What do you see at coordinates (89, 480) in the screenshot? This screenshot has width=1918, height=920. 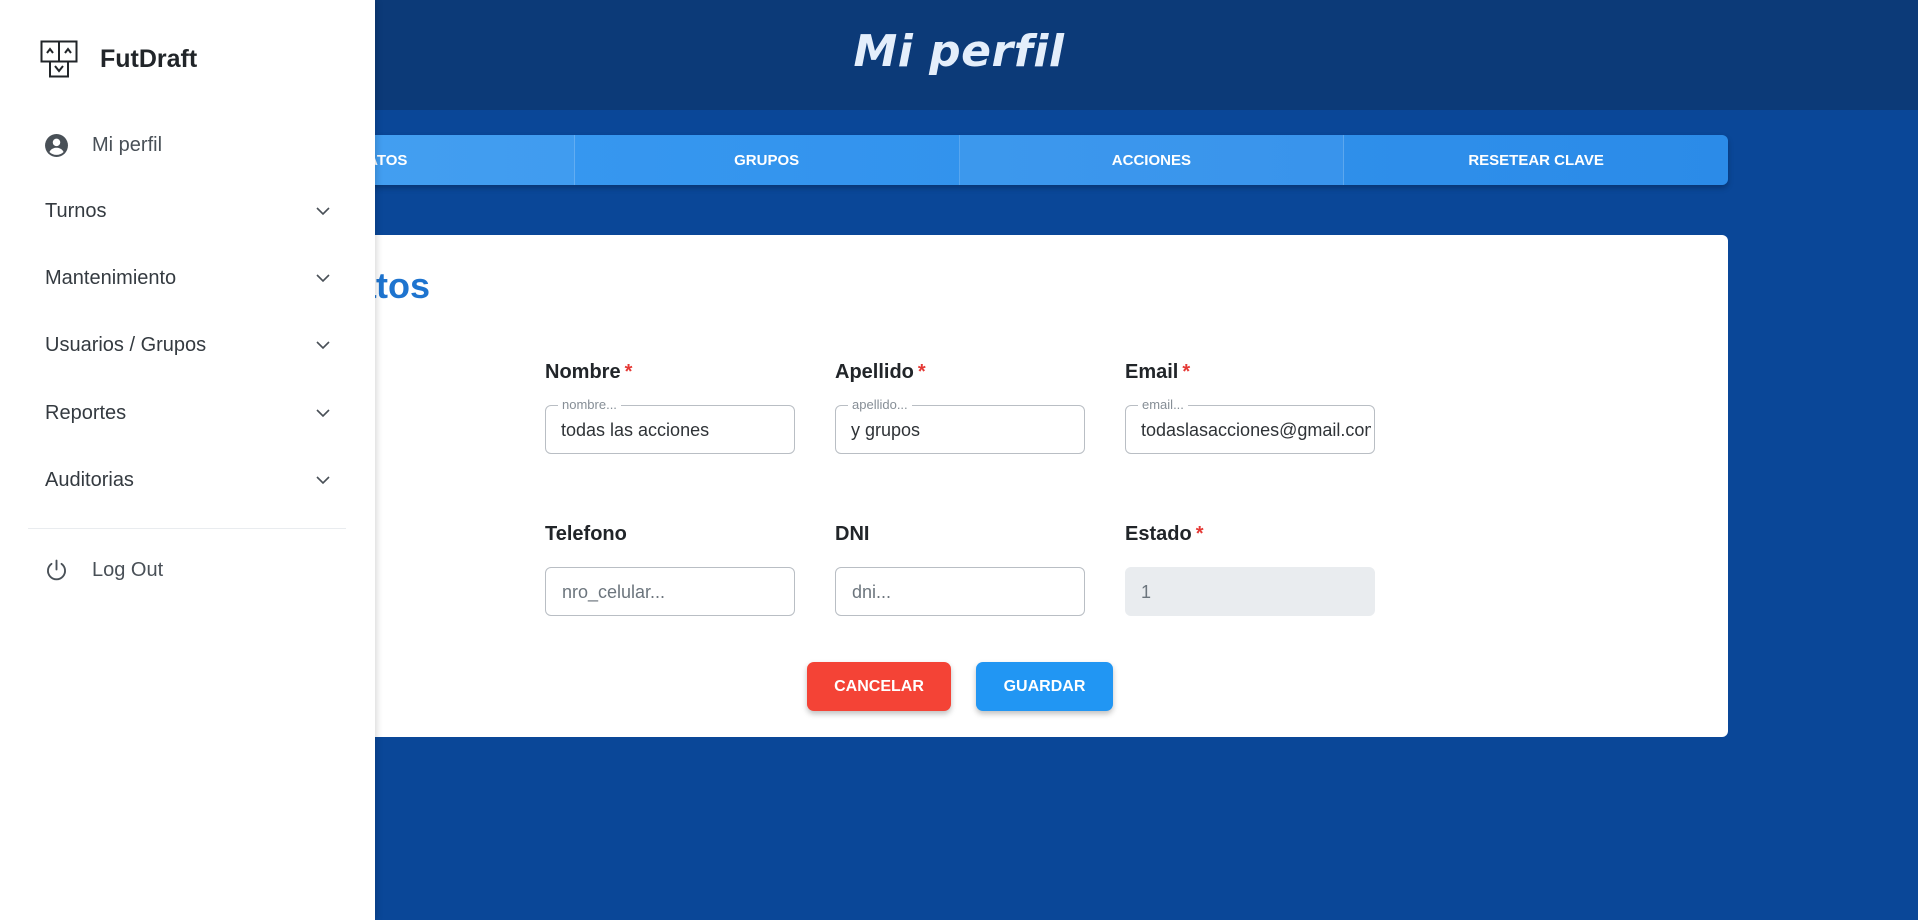 I see `sidebar-item-label: Auditorias` at bounding box center [89, 480].